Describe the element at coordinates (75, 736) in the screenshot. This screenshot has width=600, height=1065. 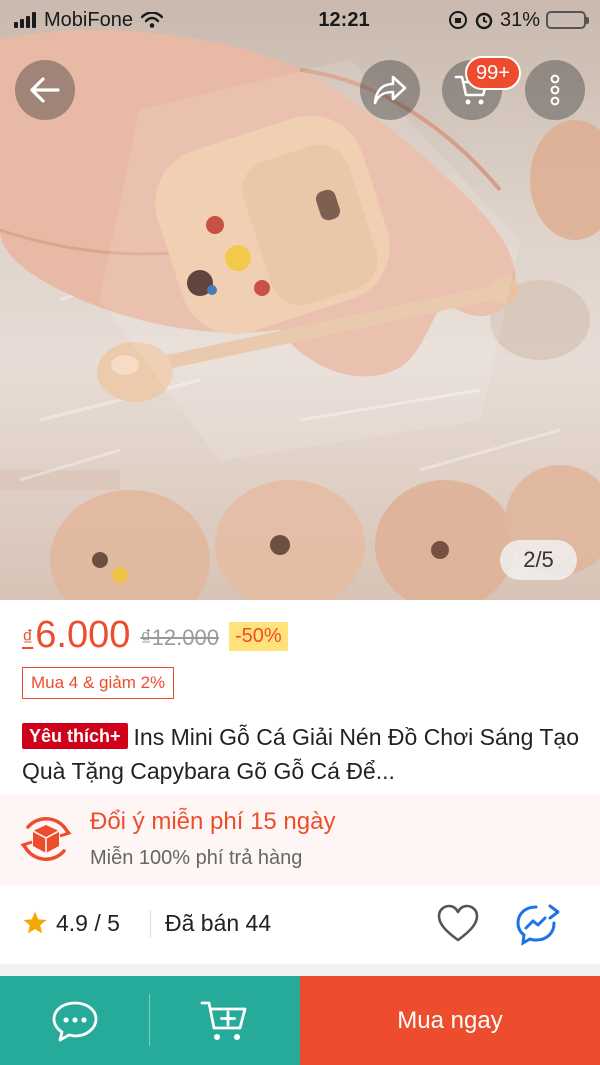
I see `favorite-plus-badge: Yêu thích+` at that location.